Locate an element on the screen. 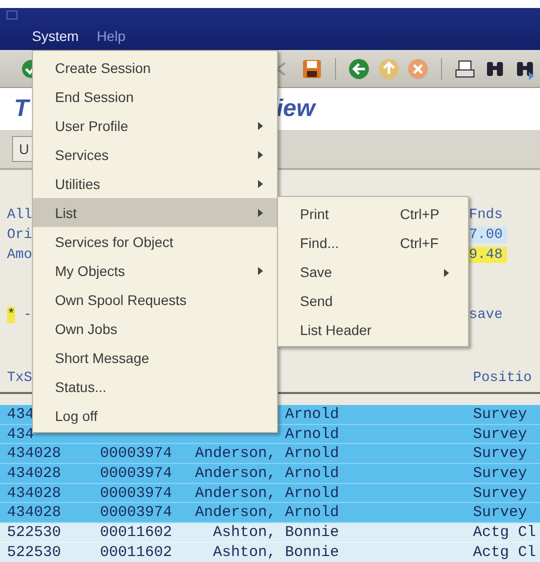  column-header: TxS is located at coordinates (19, 378).